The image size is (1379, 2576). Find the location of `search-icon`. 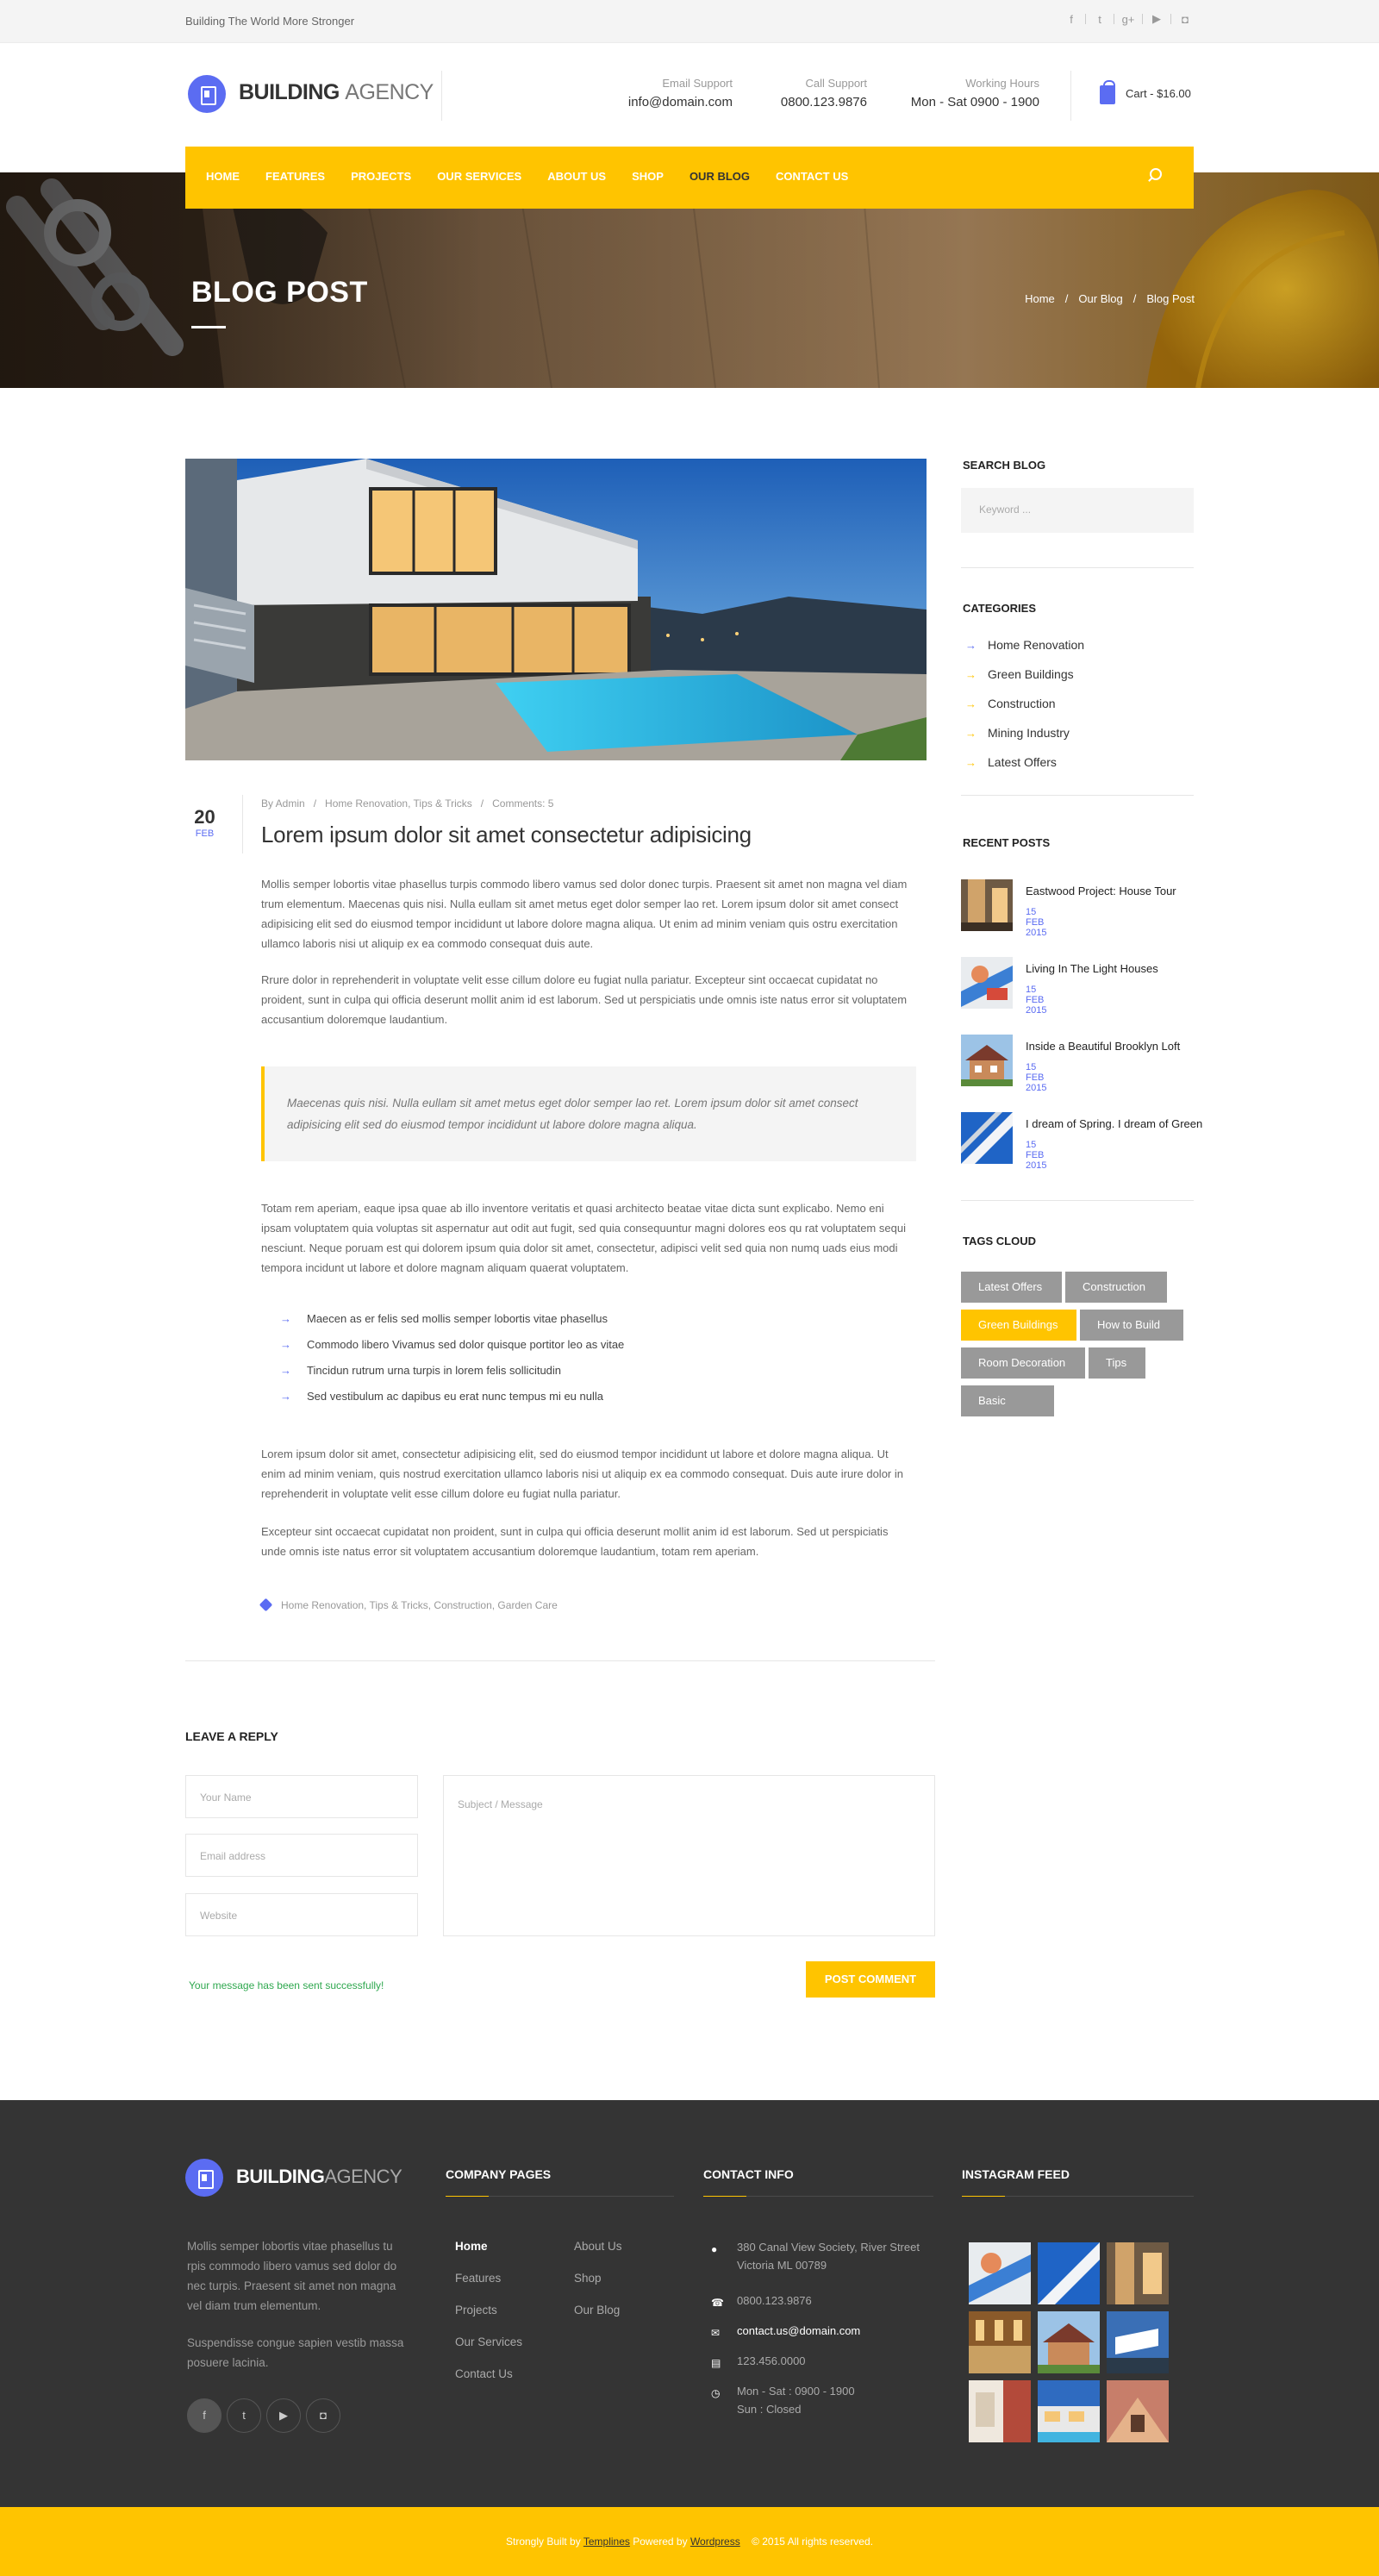

search-icon is located at coordinates (1154, 175).